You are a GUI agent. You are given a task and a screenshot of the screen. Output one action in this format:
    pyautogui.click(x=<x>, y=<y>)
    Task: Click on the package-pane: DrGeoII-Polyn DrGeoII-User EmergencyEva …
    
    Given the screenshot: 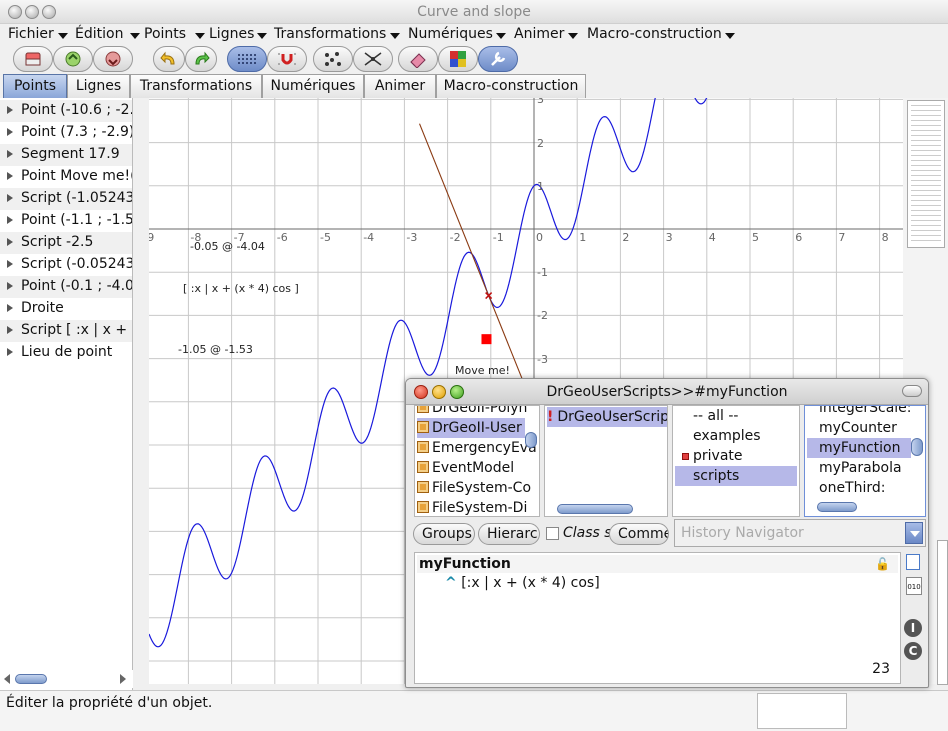 What is the action you would take?
    pyautogui.click(x=477, y=461)
    